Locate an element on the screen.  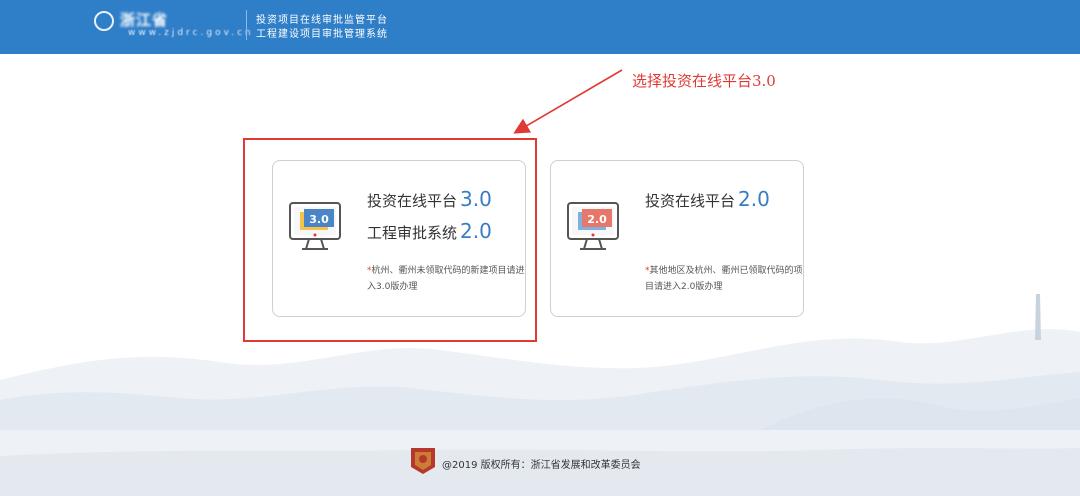
monitor-icon: 2.0 is located at coordinates (593, 226).